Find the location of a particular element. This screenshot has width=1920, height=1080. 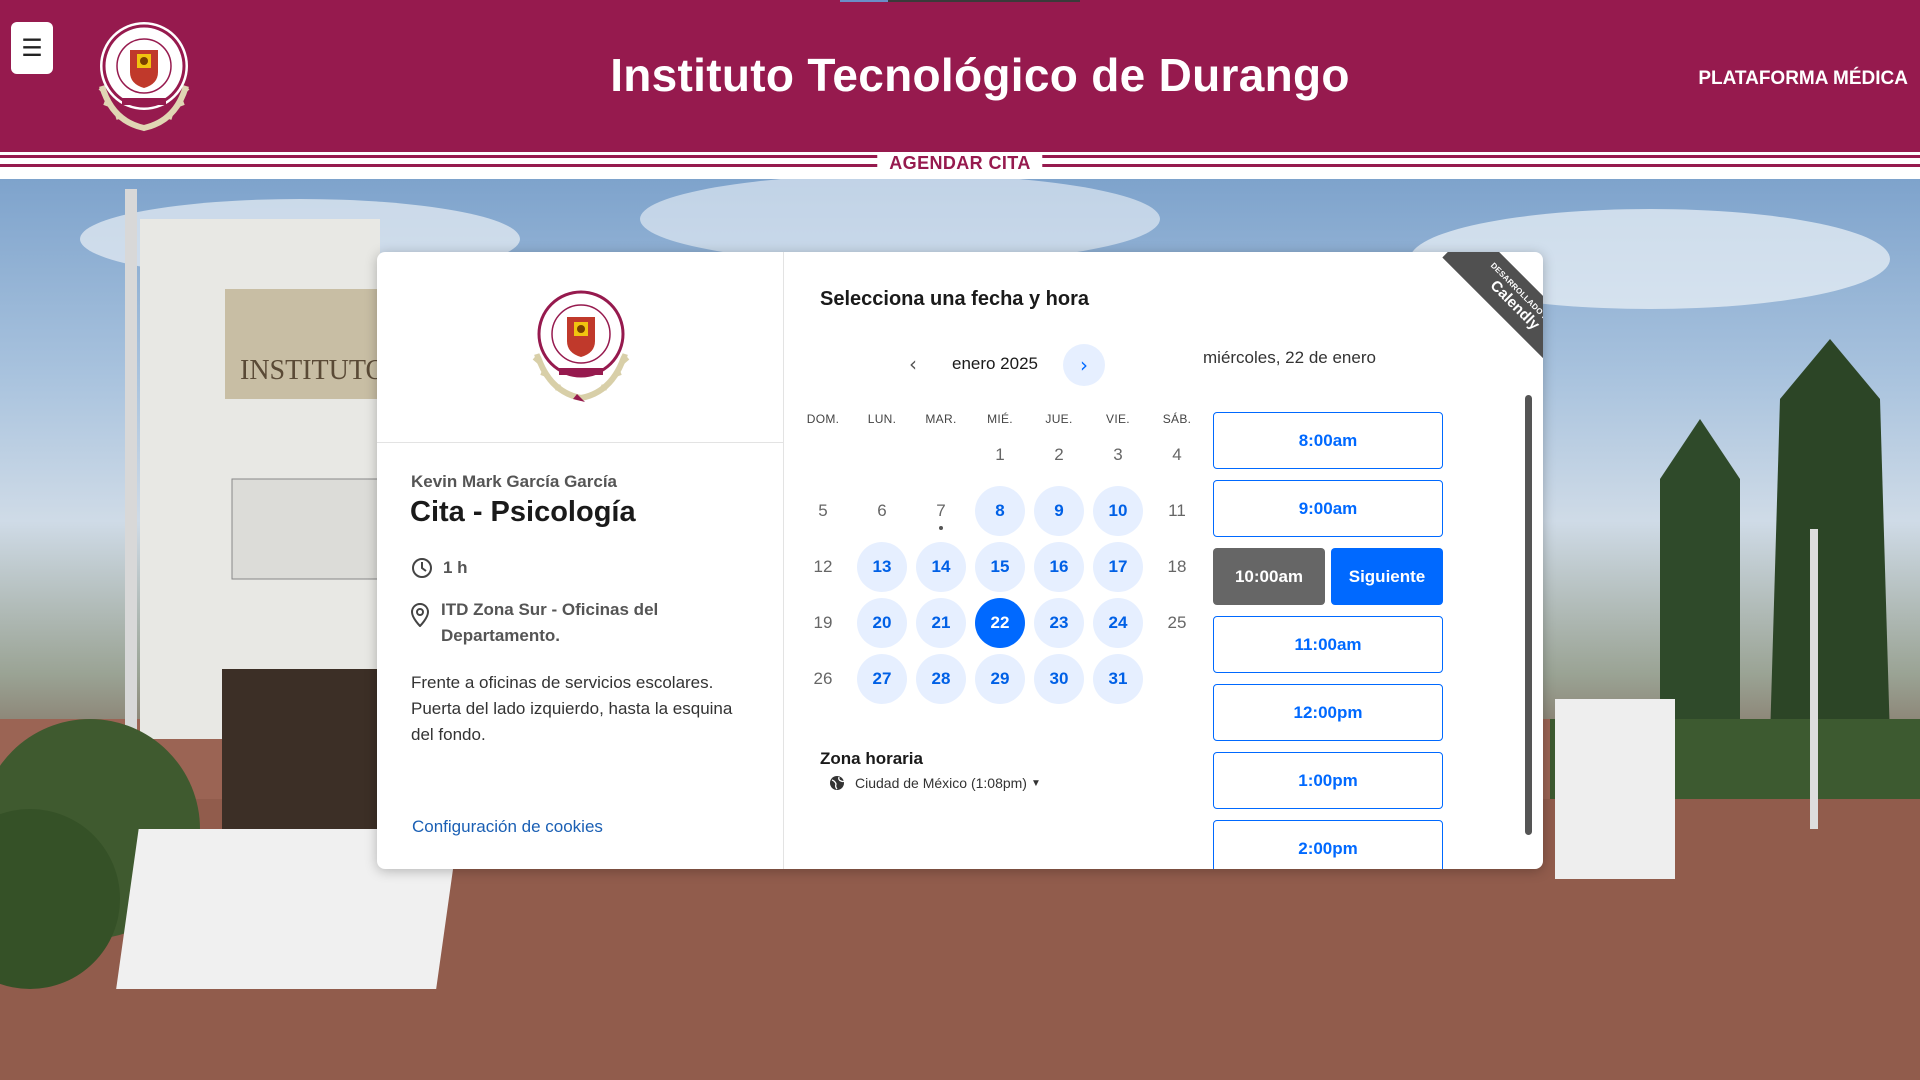

month-navigation: ‹ enero 2025 › is located at coordinates (985, 365).